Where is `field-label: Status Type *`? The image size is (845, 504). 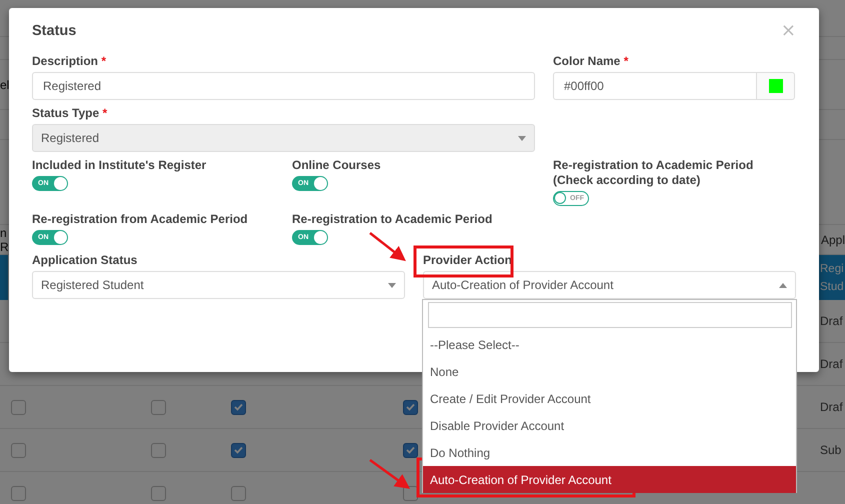
field-label: Status Type * is located at coordinates (70, 113).